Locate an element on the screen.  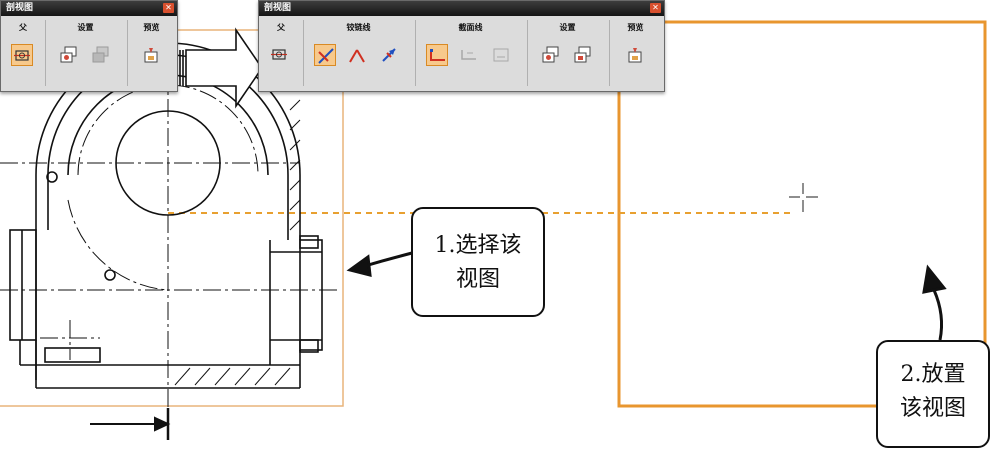
move-segment-icon is located at coordinates (501, 55).